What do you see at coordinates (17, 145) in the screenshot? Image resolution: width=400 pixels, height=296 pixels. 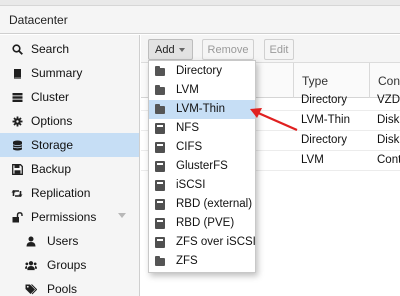 I see `database-icon` at bounding box center [17, 145].